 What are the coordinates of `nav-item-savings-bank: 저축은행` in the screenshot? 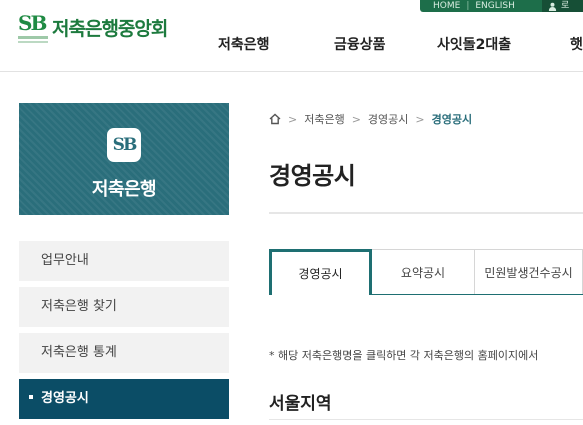 It's located at (244, 45).